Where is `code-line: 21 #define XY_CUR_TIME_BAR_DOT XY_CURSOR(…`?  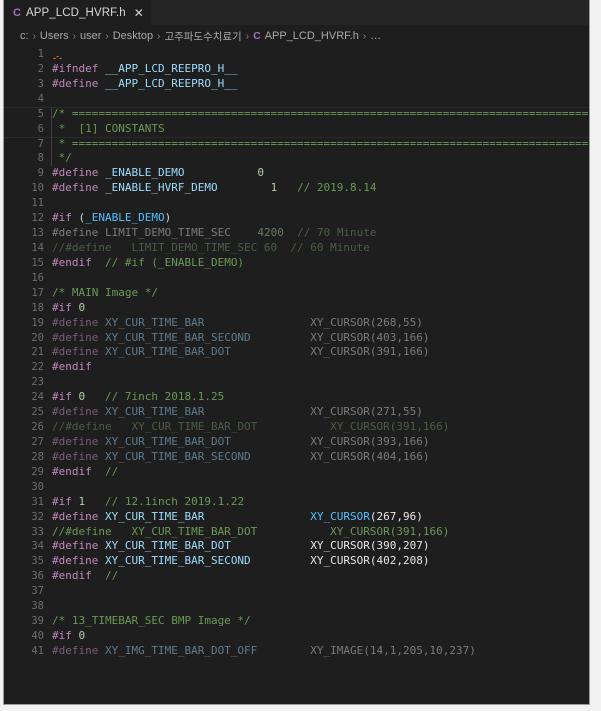 code-line: 21 #define XY_CUR_TIME_BAR_DOT XY_CURSOR(… is located at coordinates (296, 352).